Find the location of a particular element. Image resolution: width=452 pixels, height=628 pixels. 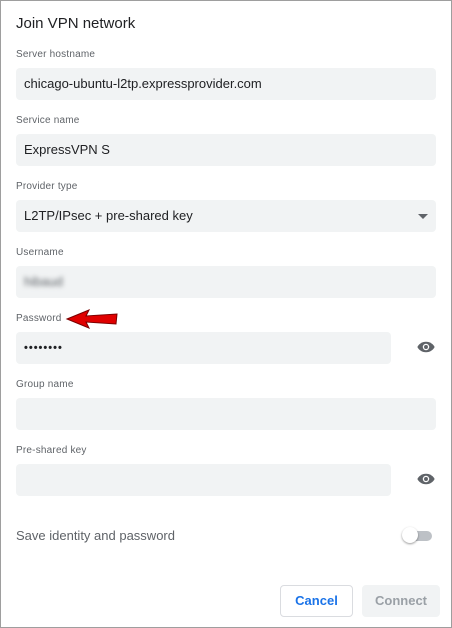

save-identity-toggle is located at coordinates (418, 535).